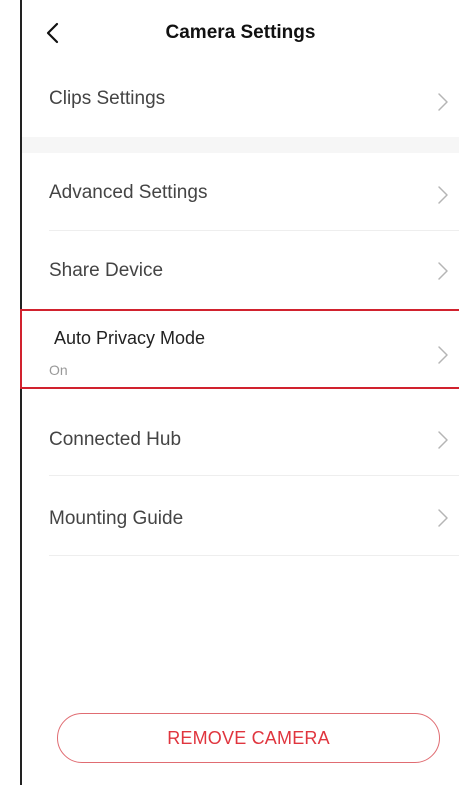  Describe the element at coordinates (115, 439) in the screenshot. I see `connected-hub-label: Connected Hub` at that location.